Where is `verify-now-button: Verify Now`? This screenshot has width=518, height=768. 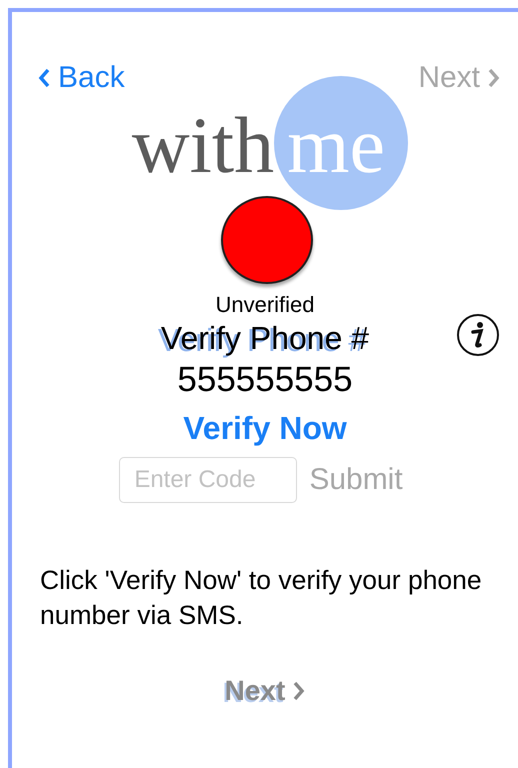
verify-now-button: Verify Now is located at coordinates (265, 428).